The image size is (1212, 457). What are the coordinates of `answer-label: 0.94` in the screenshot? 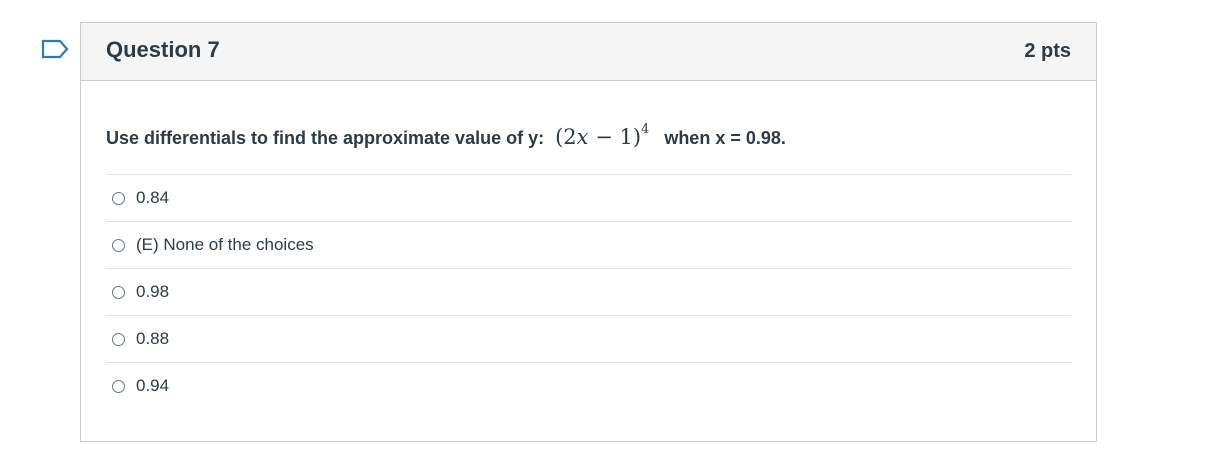 It's located at (152, 386).